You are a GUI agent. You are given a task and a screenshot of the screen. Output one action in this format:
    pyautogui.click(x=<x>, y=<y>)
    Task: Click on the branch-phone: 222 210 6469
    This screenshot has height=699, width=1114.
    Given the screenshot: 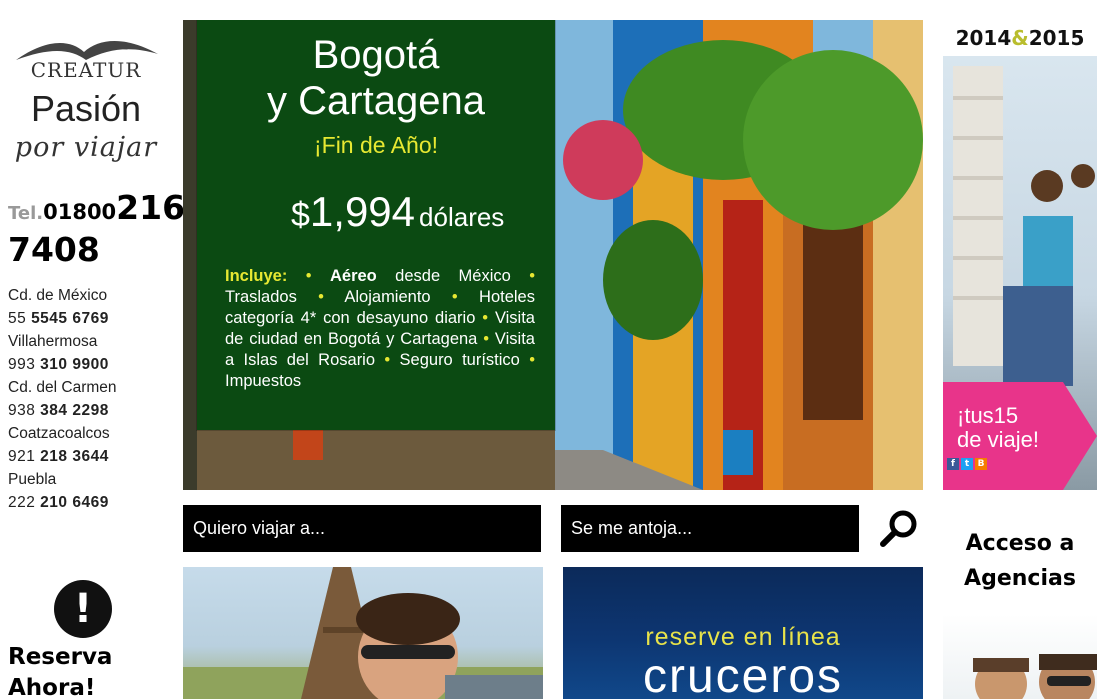 What is the action you would take?
    pyautogui.click(x=83, y=502)
    